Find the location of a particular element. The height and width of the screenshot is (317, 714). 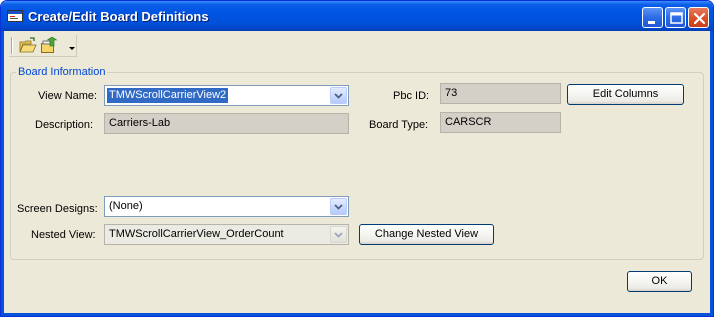

toolbar-grip is located at coordinates (12, 45).